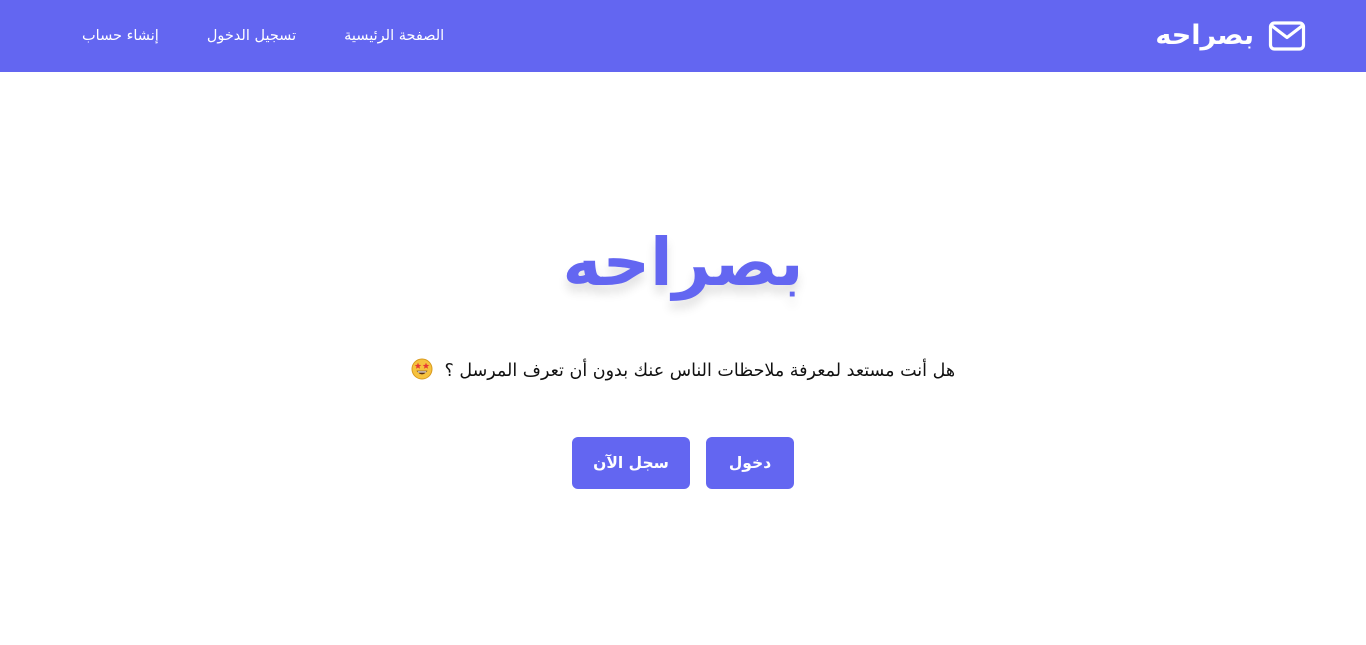 Image resolution: width=1366 pixels, height=645 pixels. Describe the element at coordinates (1287, 36) in the screenshot. I see `envelope-icon` at that location.